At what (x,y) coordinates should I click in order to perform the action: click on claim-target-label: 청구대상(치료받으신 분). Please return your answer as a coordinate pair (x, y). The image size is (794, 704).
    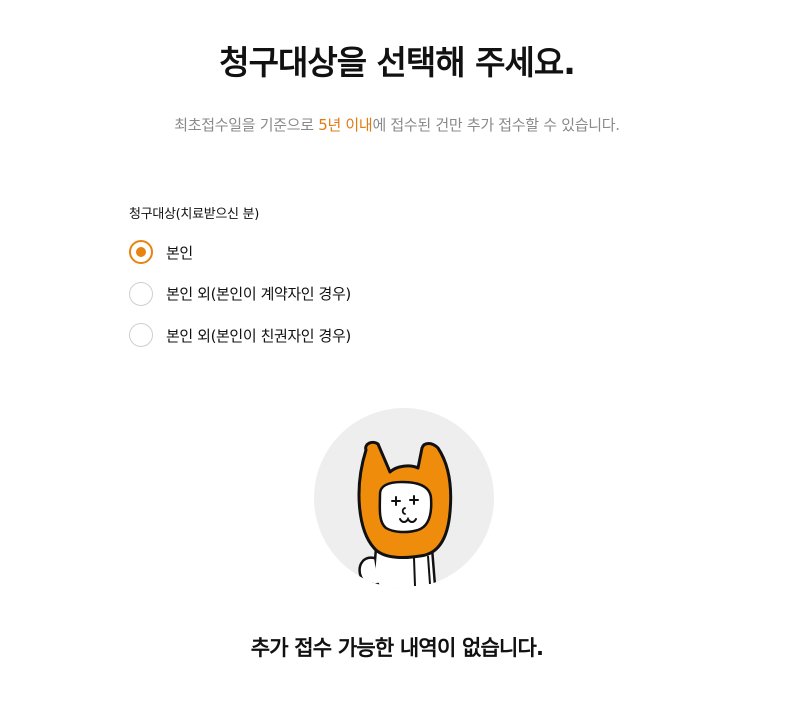
    Looking at the image, I should click on (194, 214).